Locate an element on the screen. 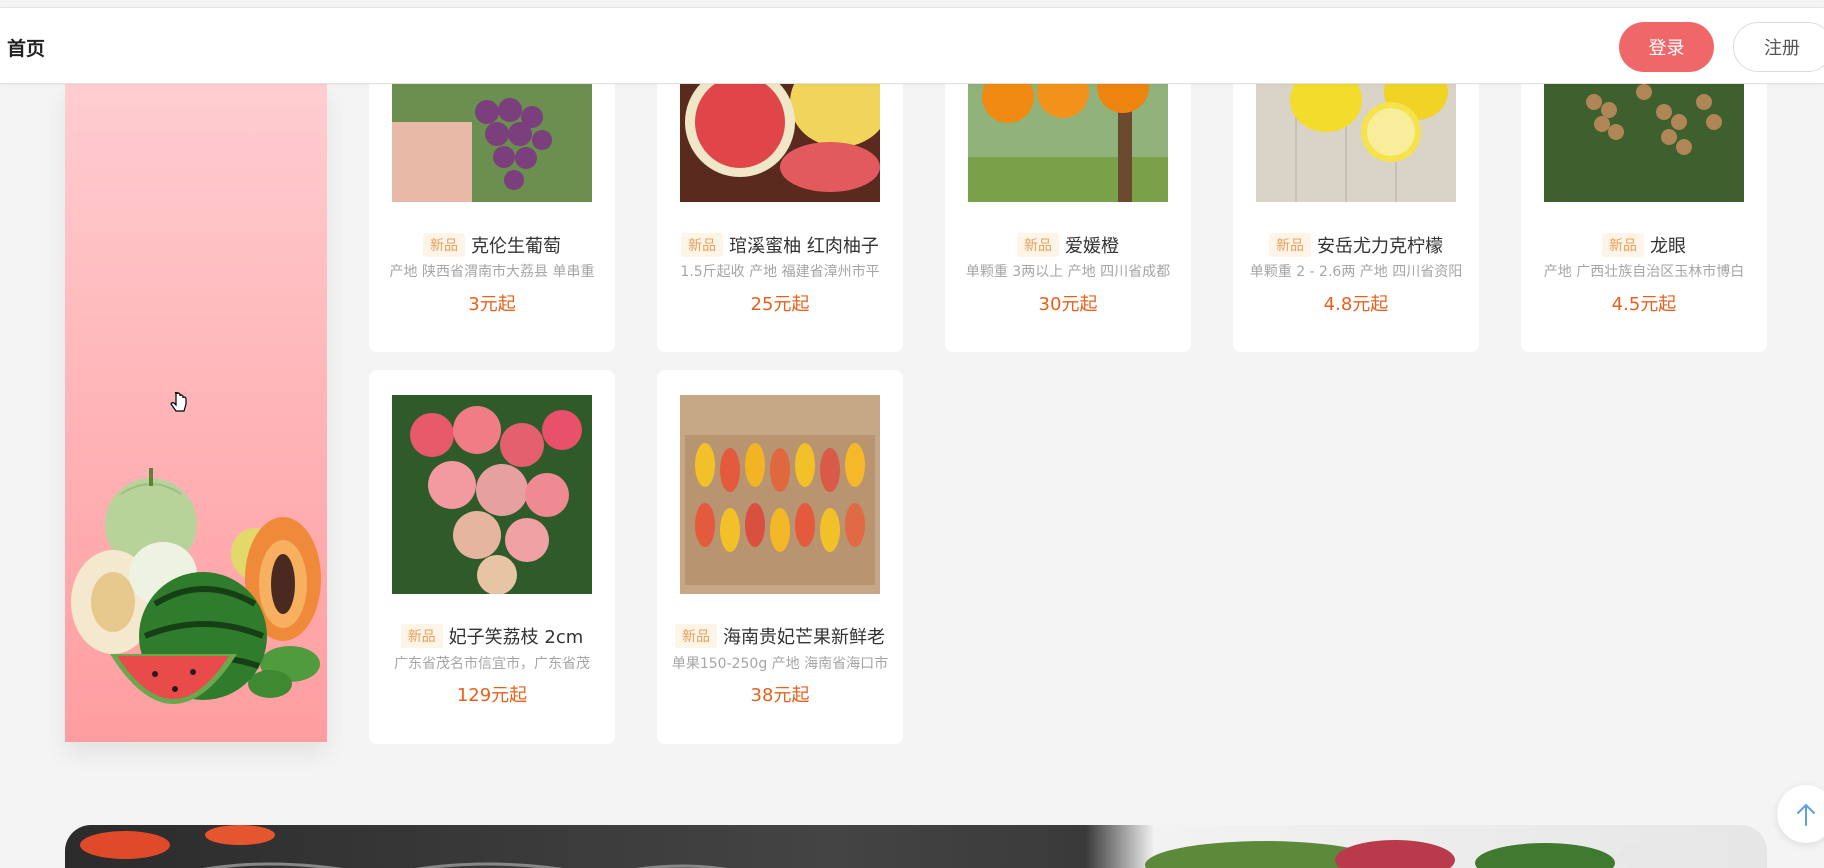 The height and width of the screenshot is (868, 1824). product-name: 琯溪蜜柚 红肉柚子 is located at coordinates (804, 246).